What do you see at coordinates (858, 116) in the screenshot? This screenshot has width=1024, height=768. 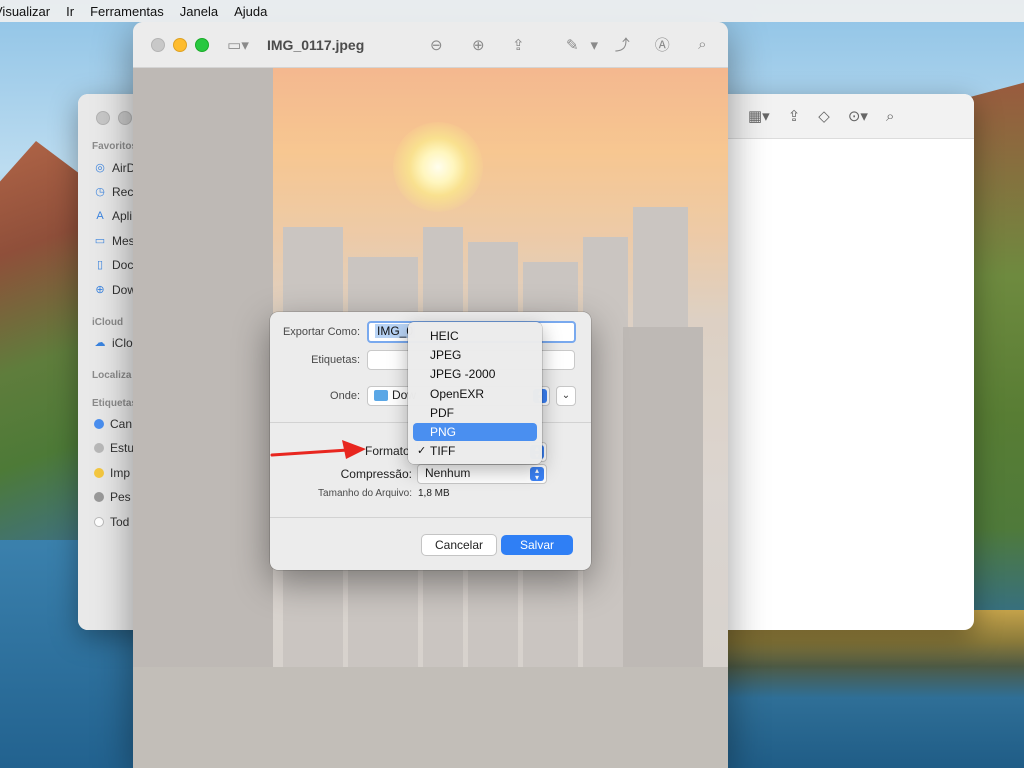 I see `more-actions-icon: ⊙▾` at bounding box center [858, 116].